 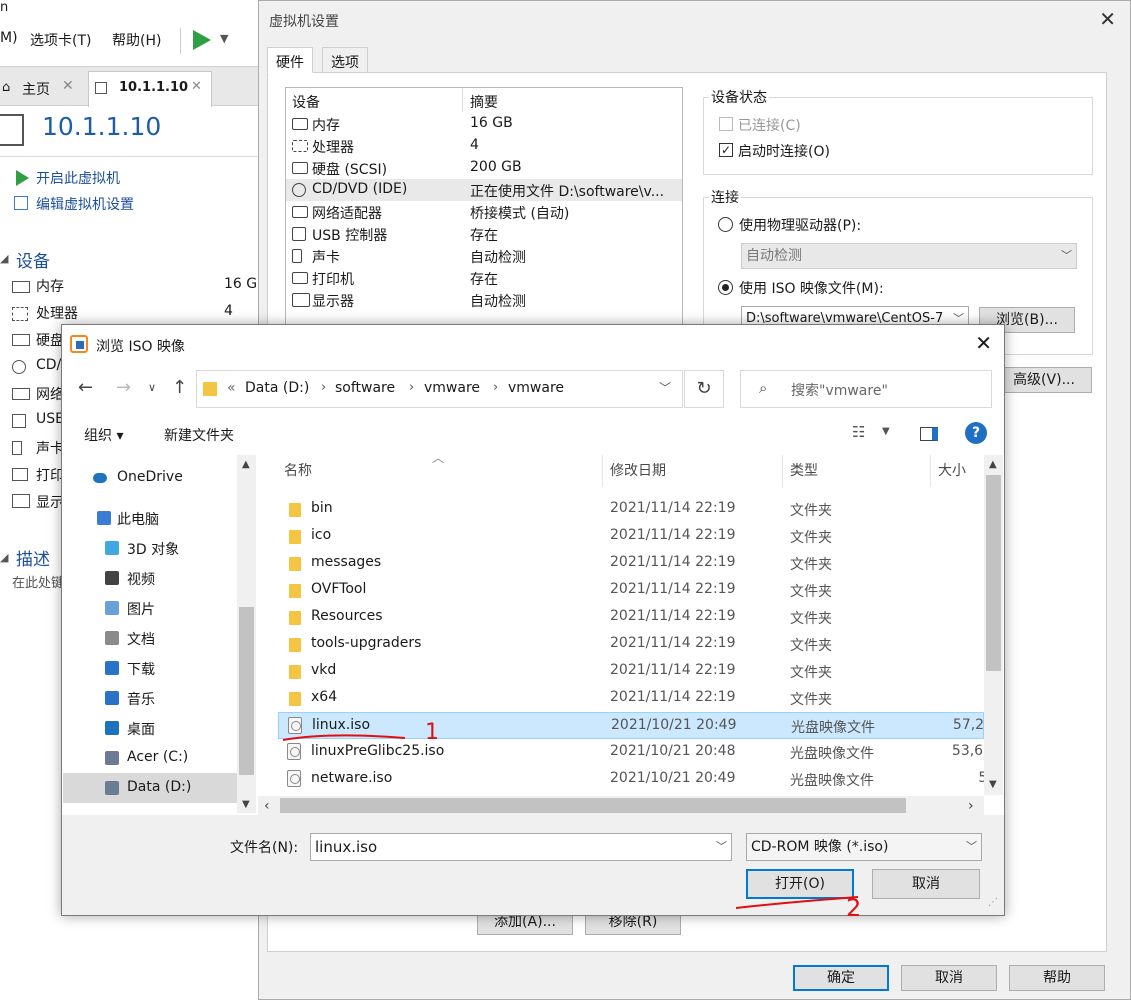 What do you see at coordinates (150, 698) in the screenshot?
I see `nav-music: 音乐` at bounding box center [150, 698].